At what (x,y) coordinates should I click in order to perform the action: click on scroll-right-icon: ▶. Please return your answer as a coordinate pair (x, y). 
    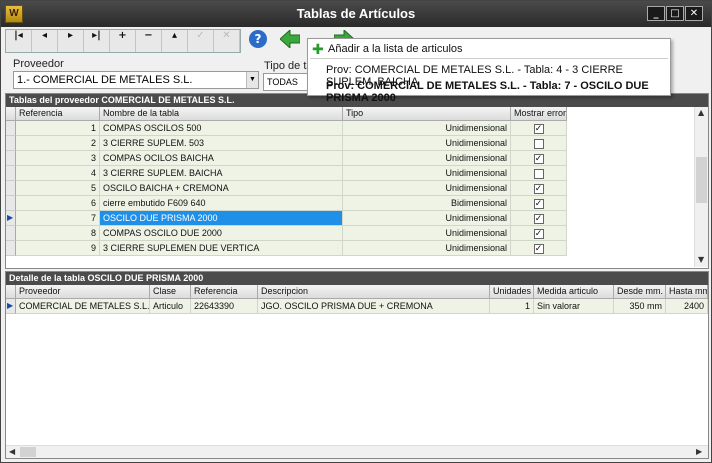
    Looking at the image, I should click on (699, 451).